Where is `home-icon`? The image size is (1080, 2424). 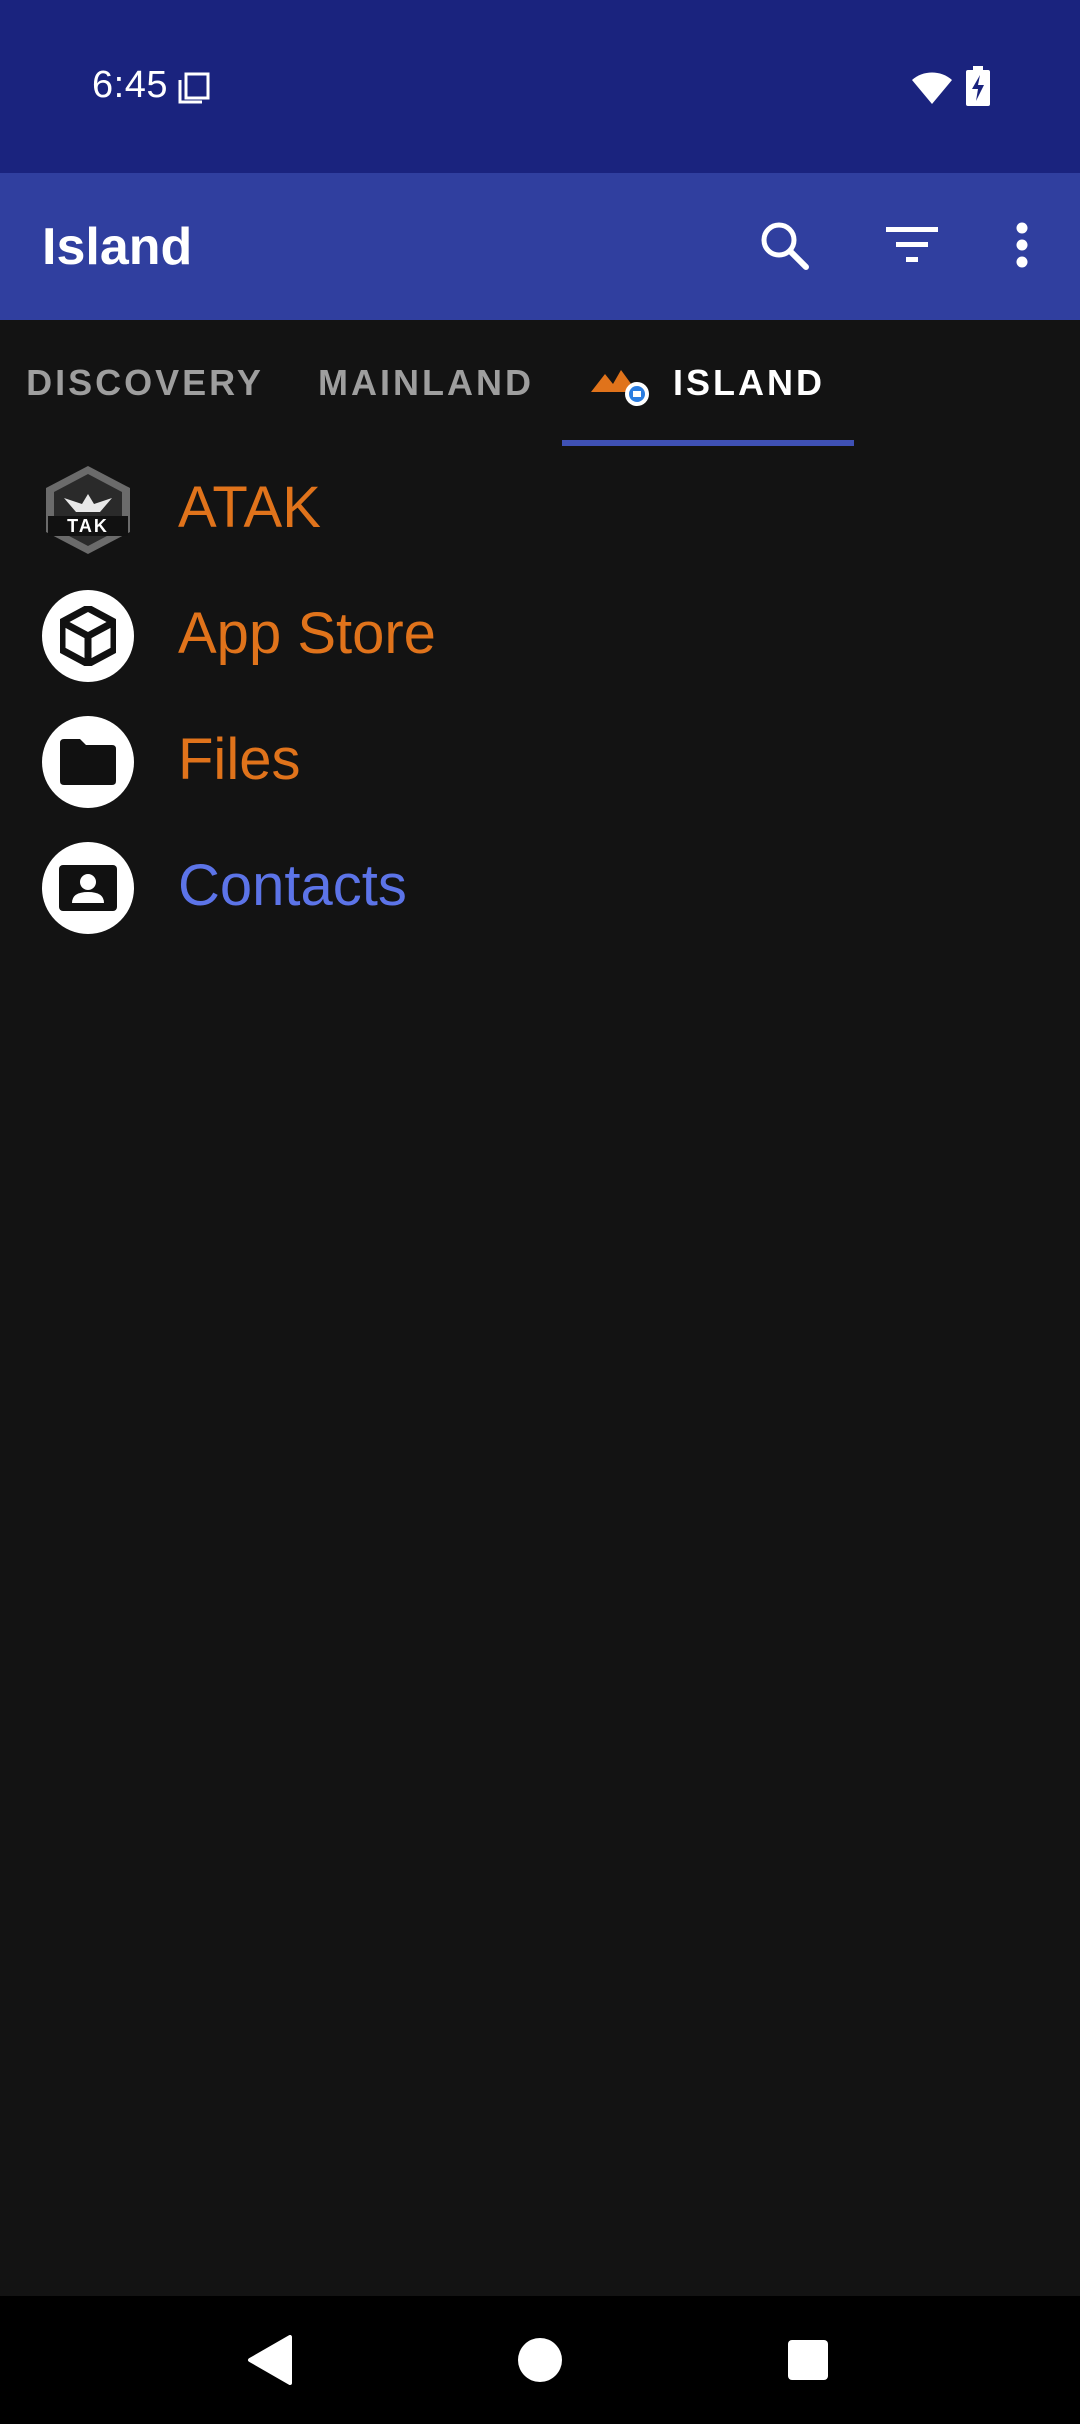 home-icon is located at coordinates (540, 2360).